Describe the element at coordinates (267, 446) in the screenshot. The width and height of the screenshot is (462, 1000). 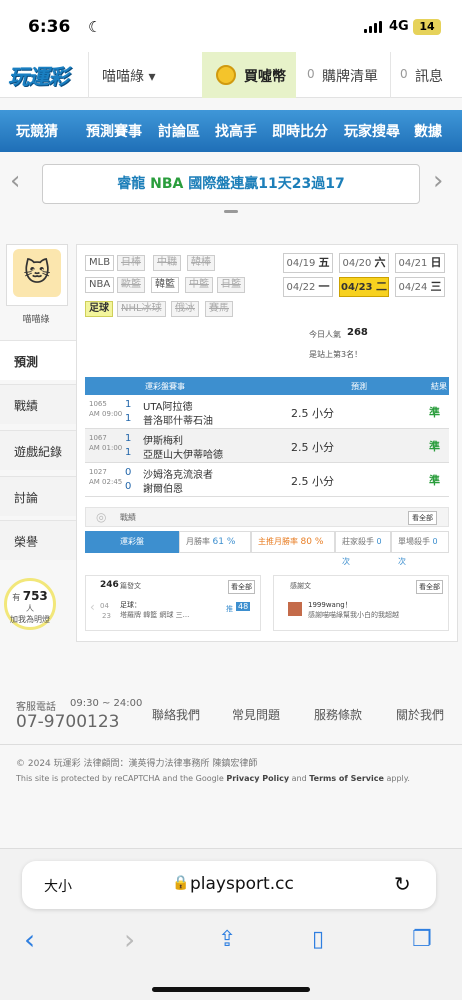
I see `table-row: 1067 AM 01:00 11 伊斯梅利 亞歷山大伊蒂哈德 2.5 小分準` at that location.